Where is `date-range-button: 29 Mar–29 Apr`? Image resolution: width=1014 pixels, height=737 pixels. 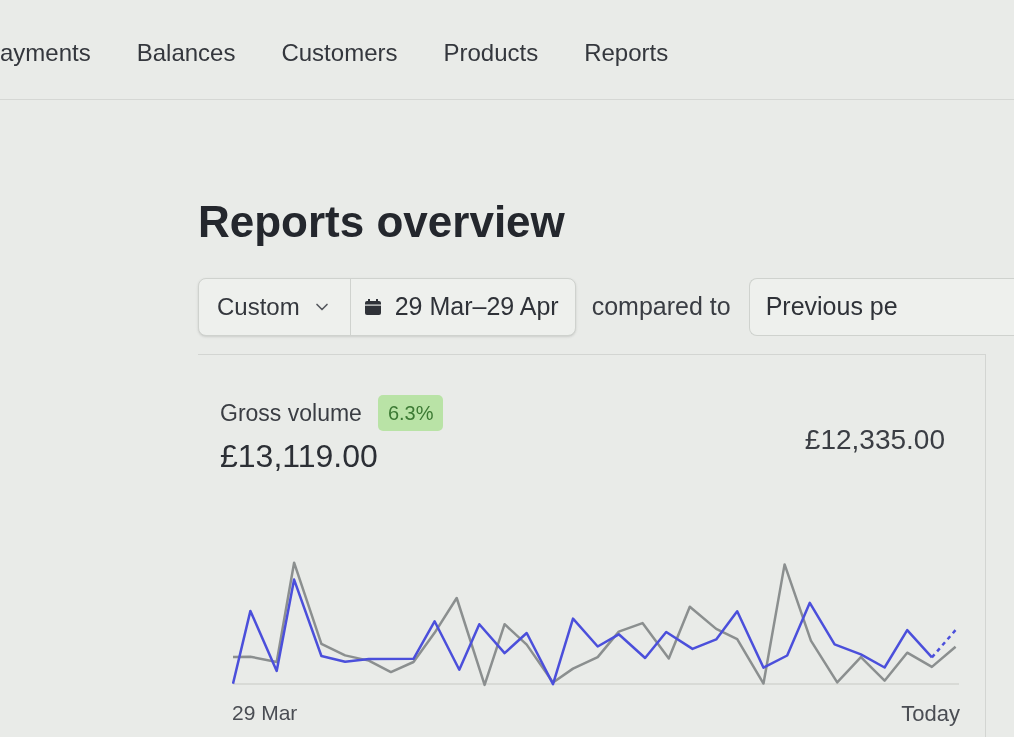
date-range-button: 29 Mar–29 Apr is located at coordinates (462, 307).